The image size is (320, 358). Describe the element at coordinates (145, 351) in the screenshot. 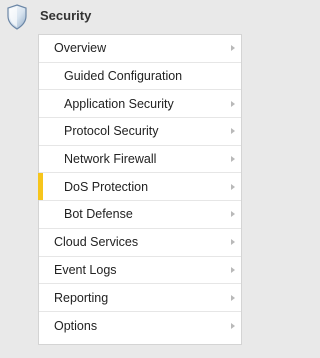

I see `bottom-strip` at that location.